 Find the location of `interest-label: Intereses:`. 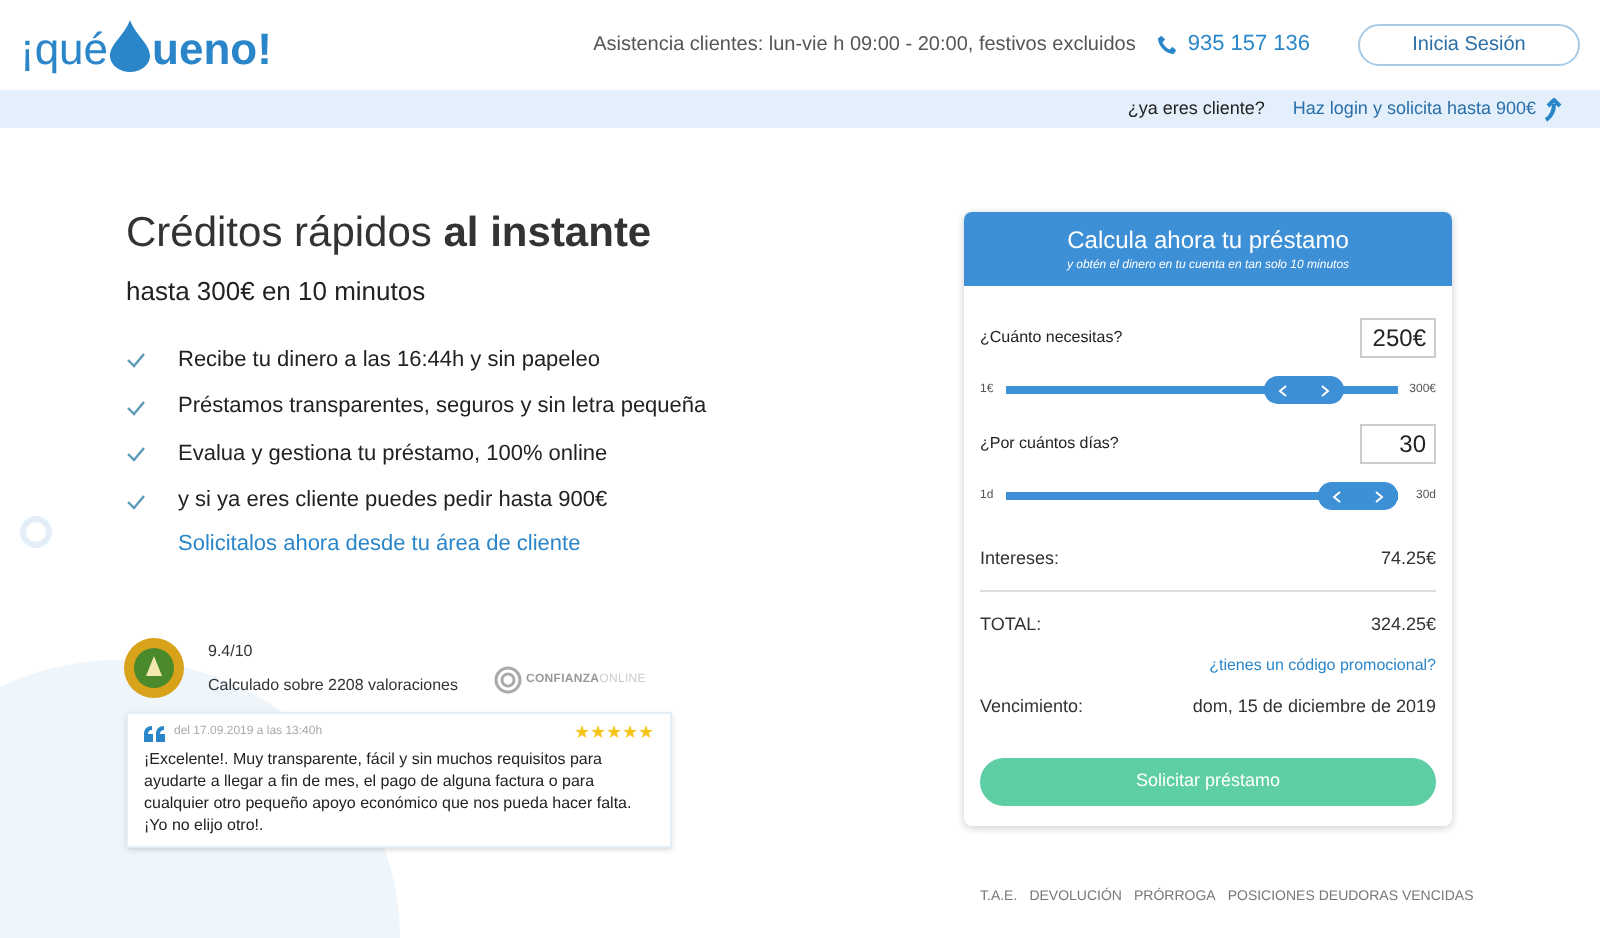

interest-label: Intereses: is located at coordinates (1020, 559).